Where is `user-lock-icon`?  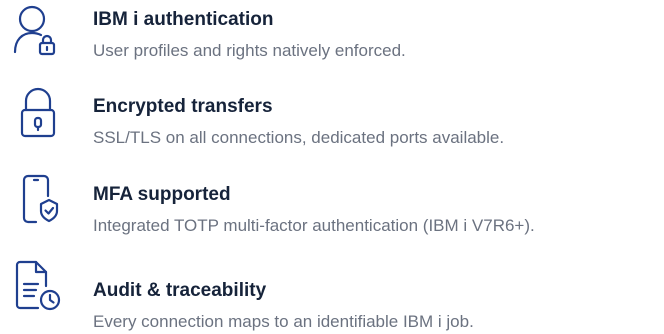 user-lock-icon is located at coordinates (37, 29).